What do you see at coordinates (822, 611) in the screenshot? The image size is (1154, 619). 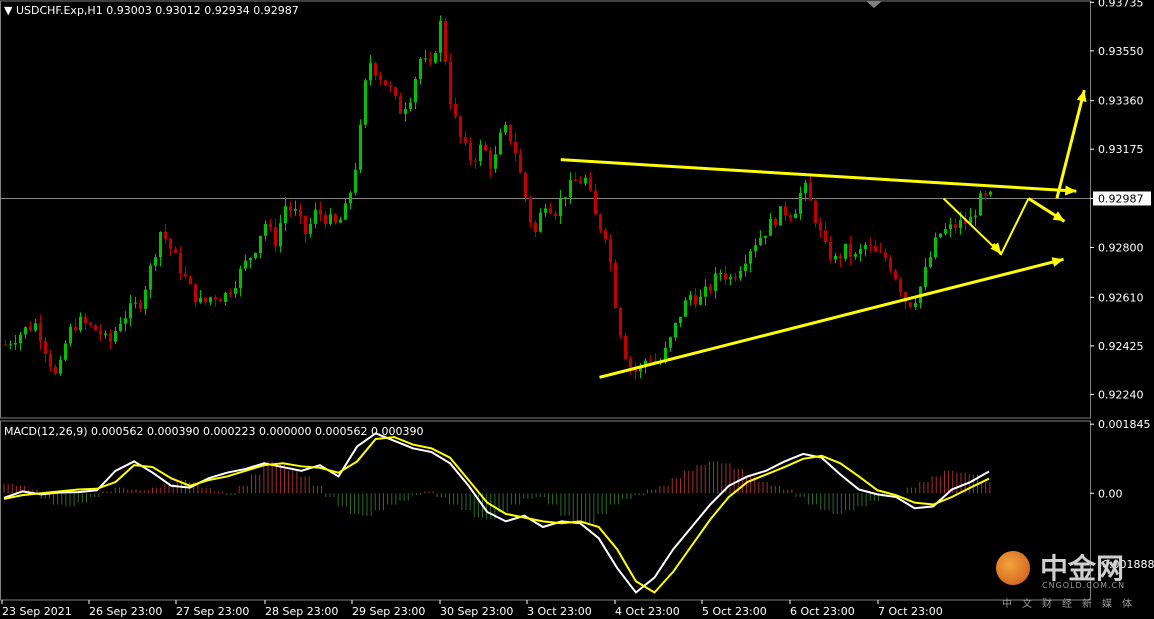 I see `time-axis-label: 6 Oct 23:00` at bounding box center [822, 611].